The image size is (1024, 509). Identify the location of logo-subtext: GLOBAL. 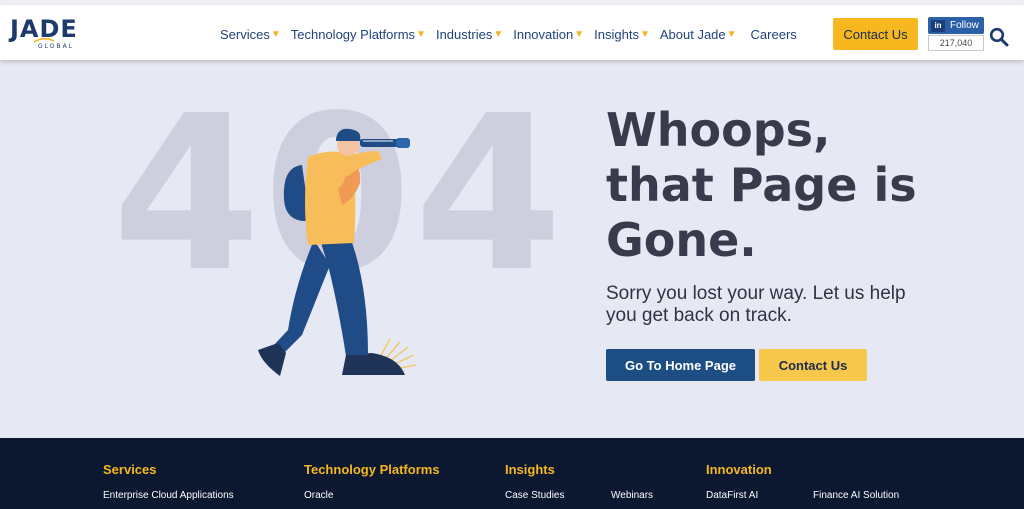
(56, 46).